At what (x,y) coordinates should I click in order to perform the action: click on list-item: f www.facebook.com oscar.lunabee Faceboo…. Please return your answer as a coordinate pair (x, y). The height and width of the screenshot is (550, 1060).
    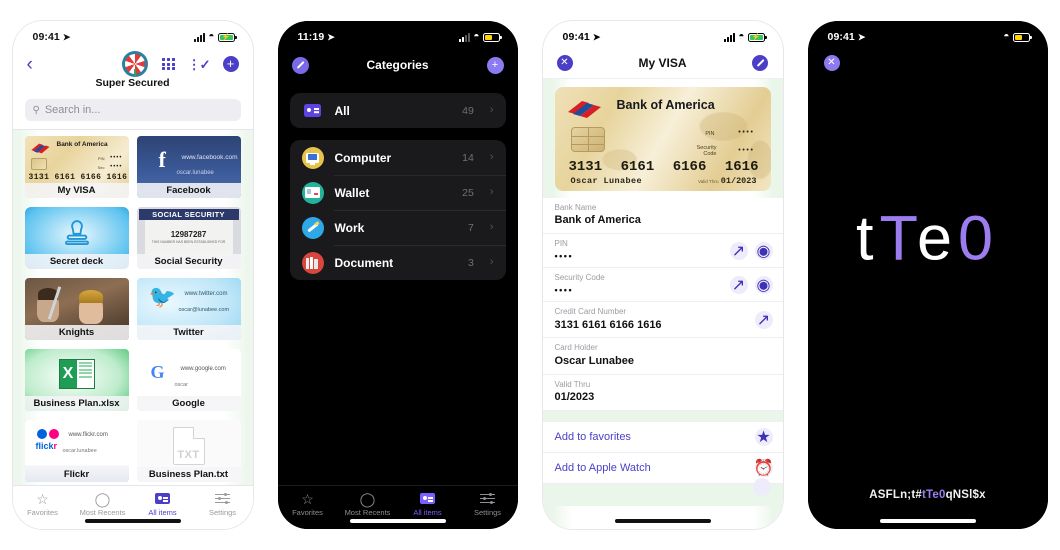
    Looking at the image, I should click on (188, 167).